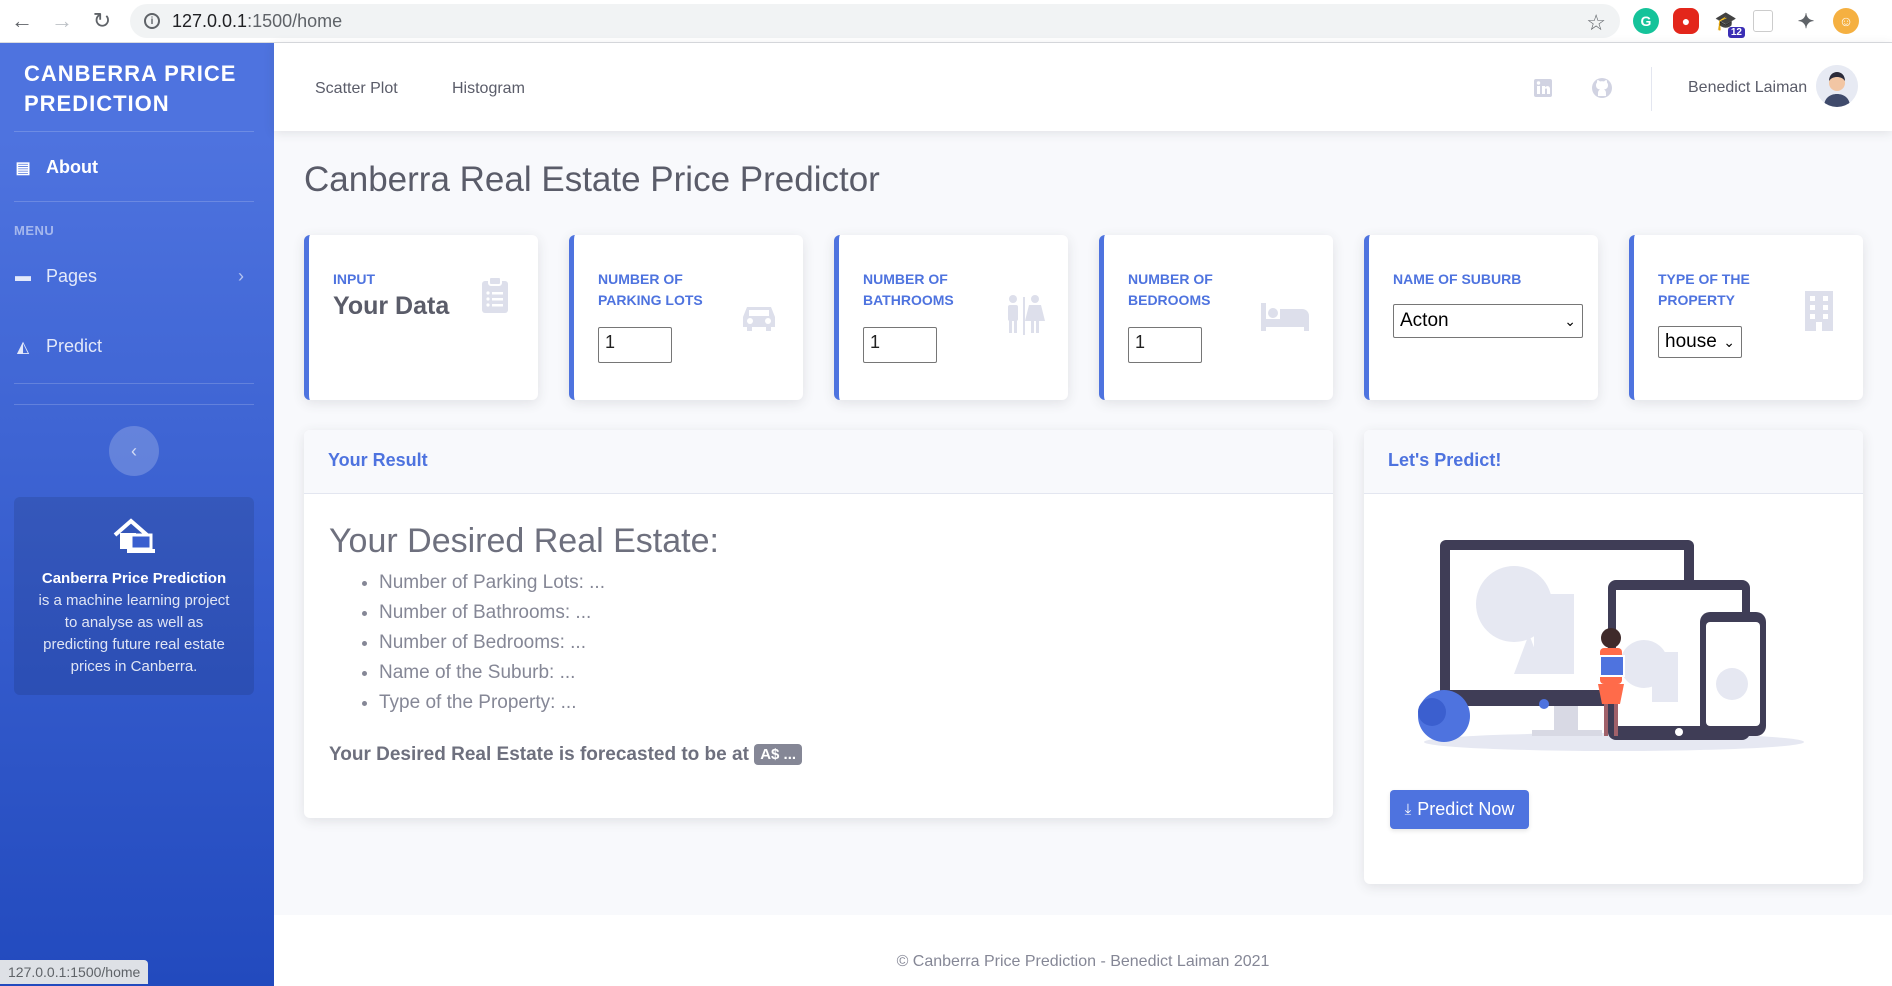 The image size is (1892, 986). What do you see at coordinates (134, 451) in the screenshot?
I see `sidebar-toggle-button: ‹` at bounding box center [134, 451].